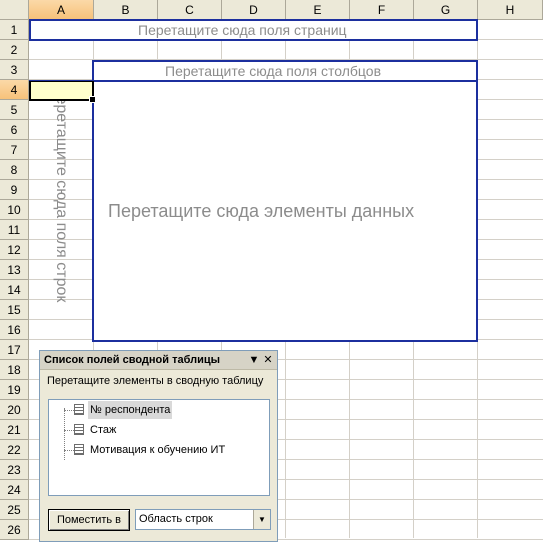 This screenshot has height=542, width=543. What do you see at coordinates (14, 370) in the screenshot?
I see `row-header-18: 18` at bounding box center [14, 370].